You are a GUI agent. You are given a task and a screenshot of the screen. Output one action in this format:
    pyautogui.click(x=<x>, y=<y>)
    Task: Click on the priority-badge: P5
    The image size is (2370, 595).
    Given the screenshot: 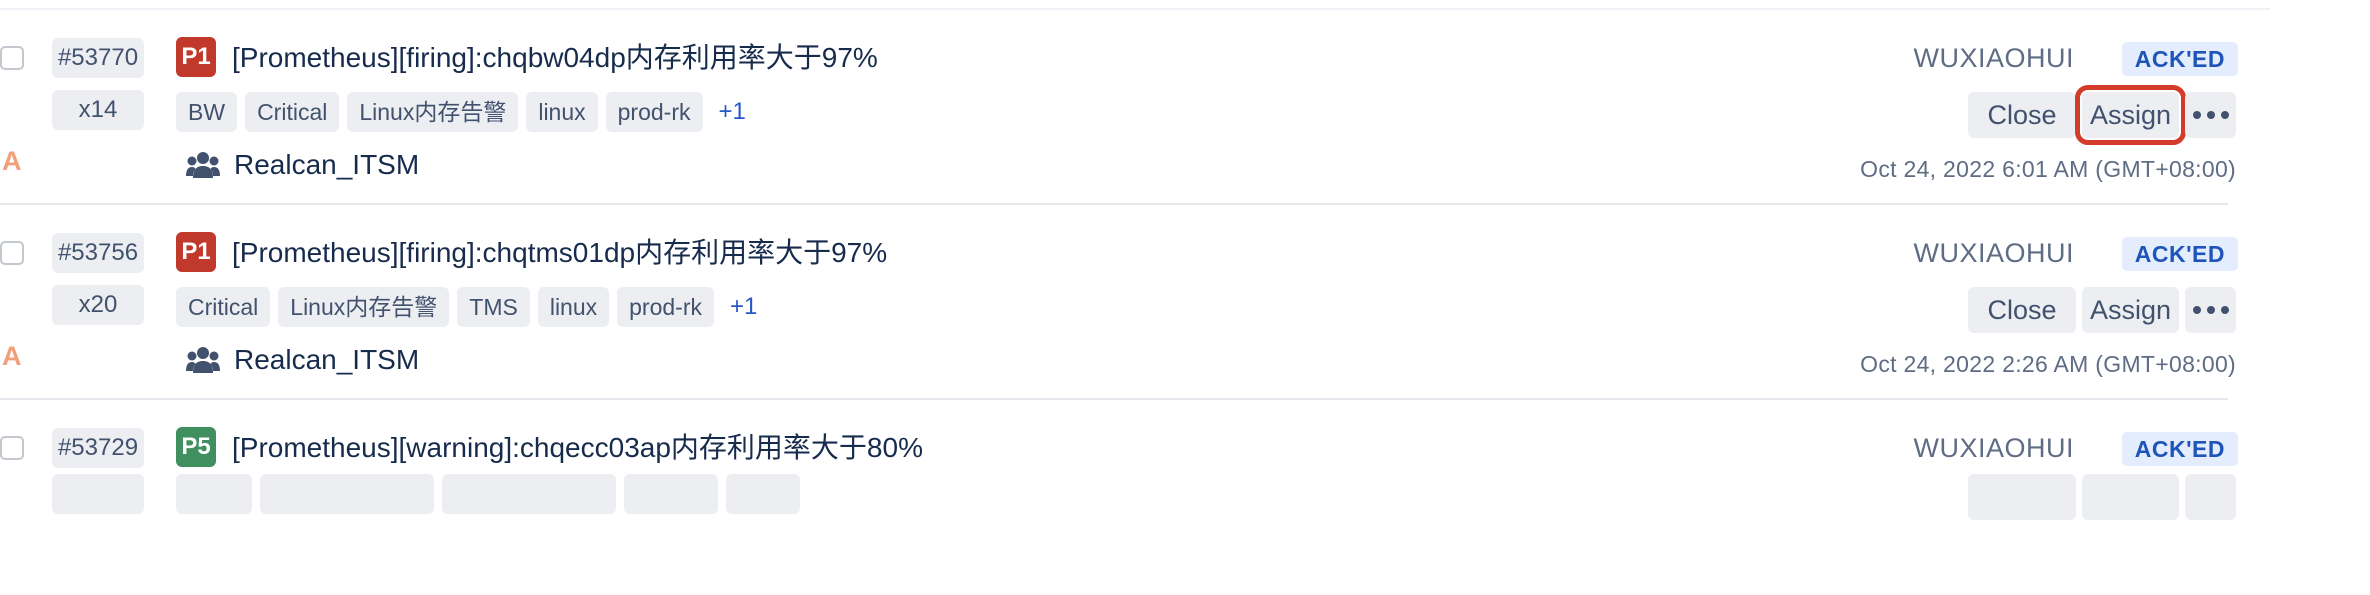 What is the action you would take?
    pyautogui.click(x=196, y=447)
    